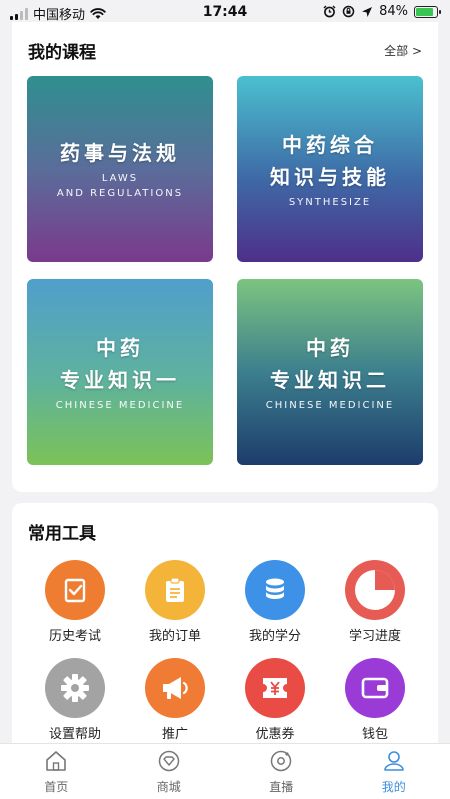 Image resolution: width=450 pixels, height=799 pixels. I want to click on tab-label: 我的, so click(393, 787).